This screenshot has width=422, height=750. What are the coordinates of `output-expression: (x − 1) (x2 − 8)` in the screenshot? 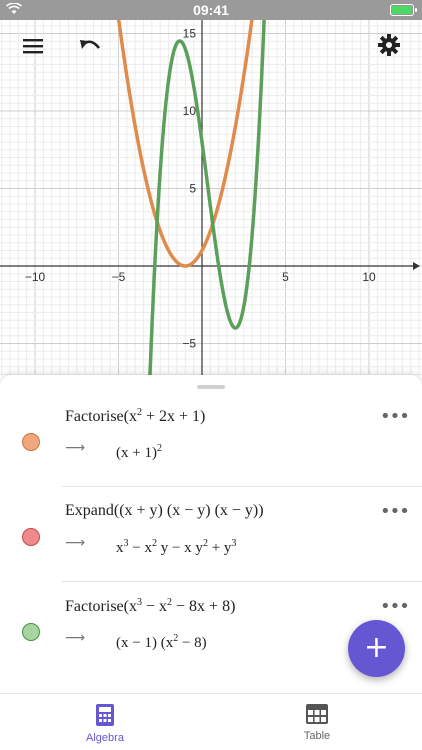 It's located at (161, 642).